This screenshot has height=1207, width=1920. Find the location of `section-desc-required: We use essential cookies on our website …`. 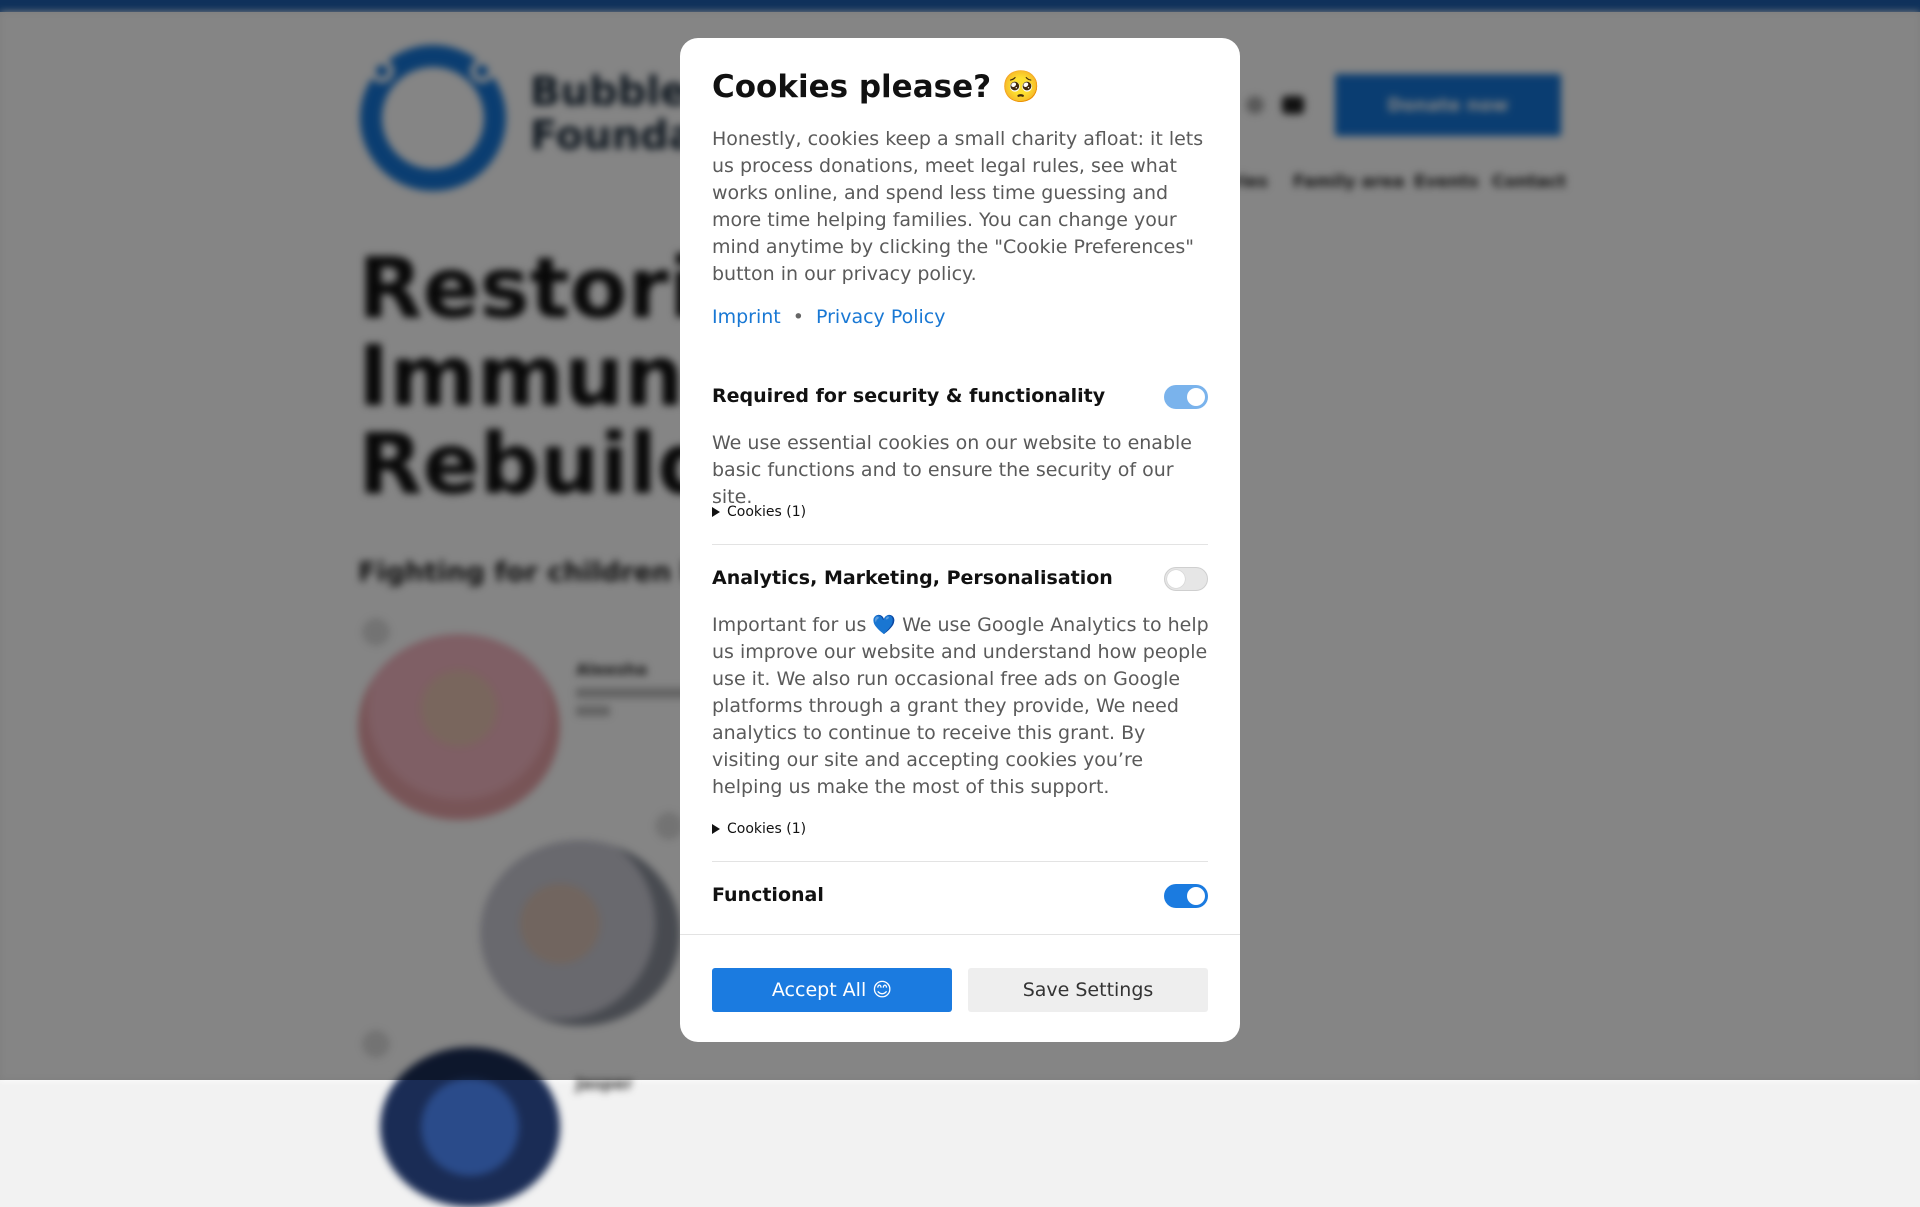

section-desc-required: We use essential cookies on our website … is located at coordinates (952, 470).